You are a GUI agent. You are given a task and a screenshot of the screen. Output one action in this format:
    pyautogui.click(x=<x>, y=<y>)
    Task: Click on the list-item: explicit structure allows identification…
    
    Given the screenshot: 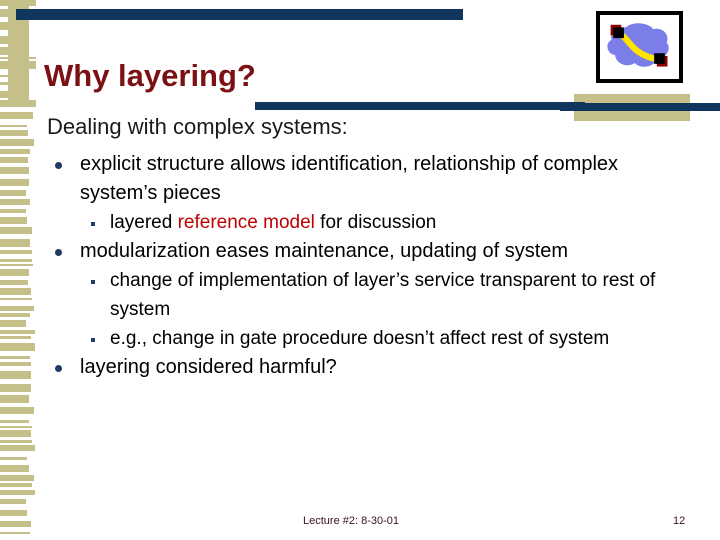 What is the action you would take?
    pyautogui.click(x=362, y=179)
    